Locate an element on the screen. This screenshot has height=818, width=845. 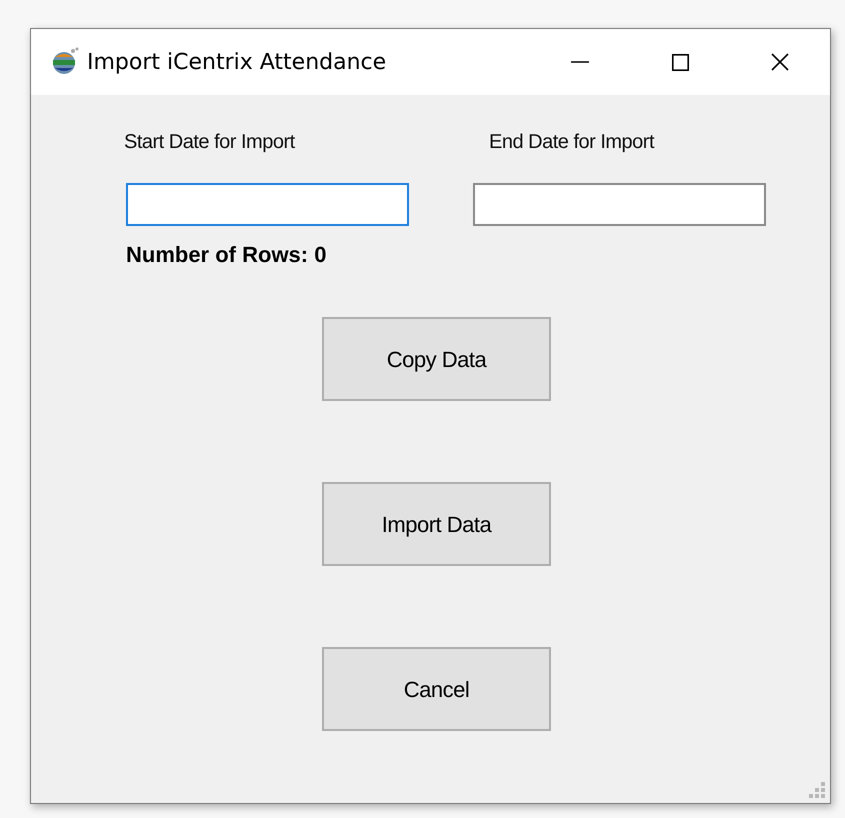
field-label: End Date for Import is located at coordinates (572, 142).